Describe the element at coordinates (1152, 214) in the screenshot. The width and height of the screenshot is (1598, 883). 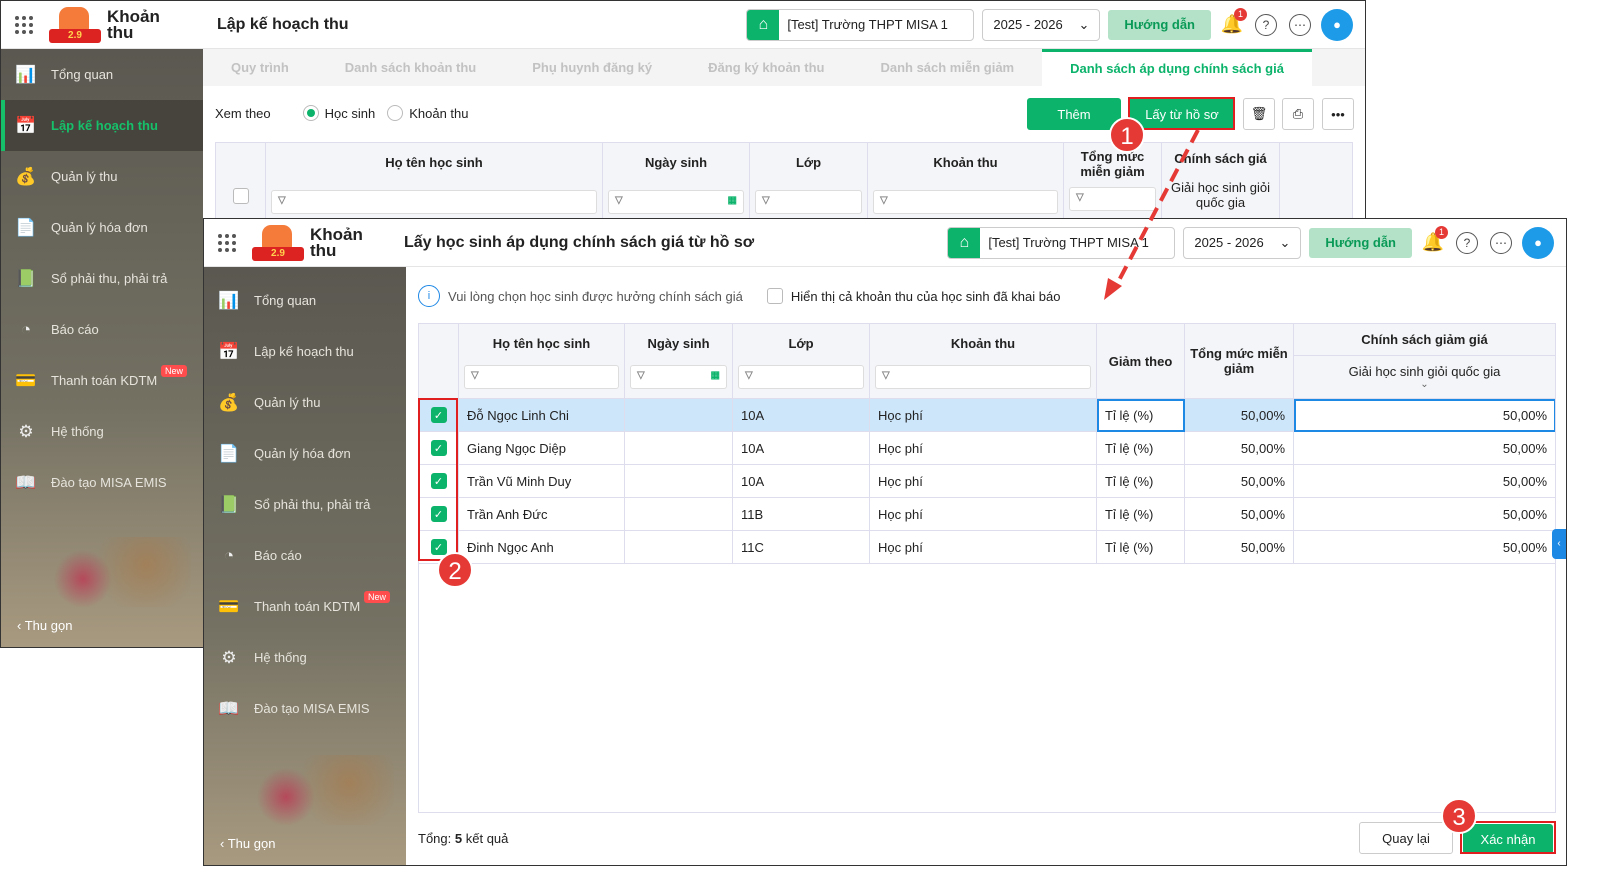
I see `annotation-arrow` at that location.